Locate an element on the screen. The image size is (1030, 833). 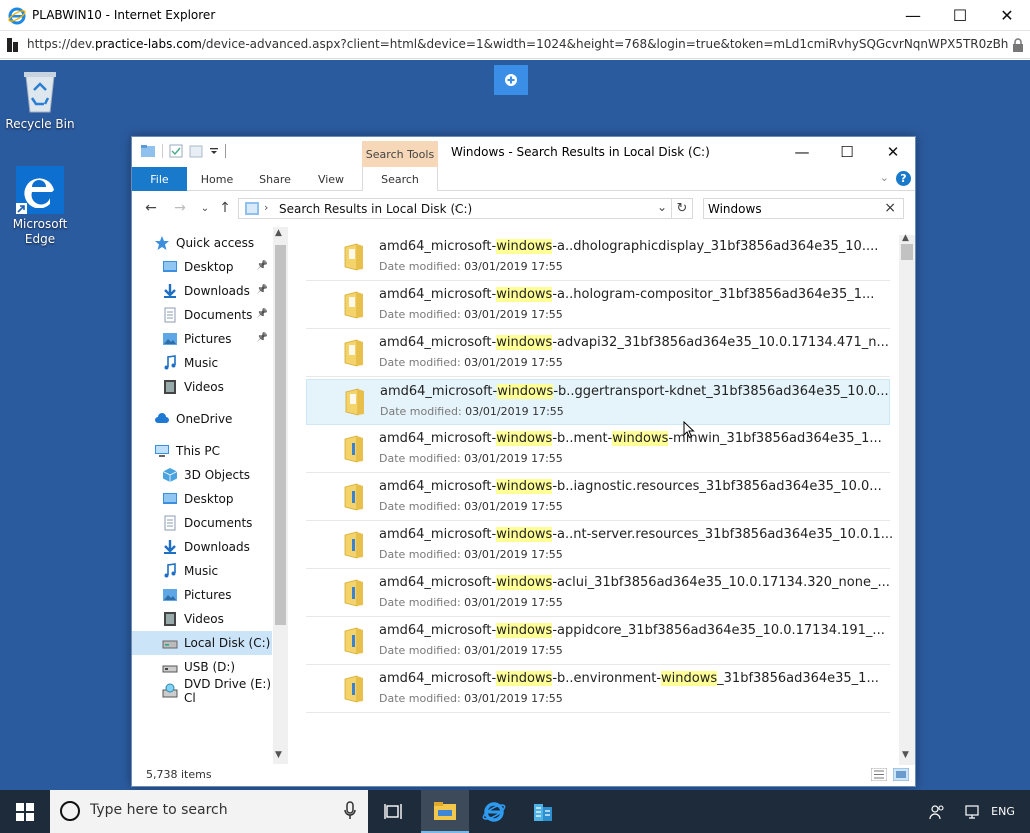
sidebar-item-this-pc: This PC is located at coordinates (202, 451).